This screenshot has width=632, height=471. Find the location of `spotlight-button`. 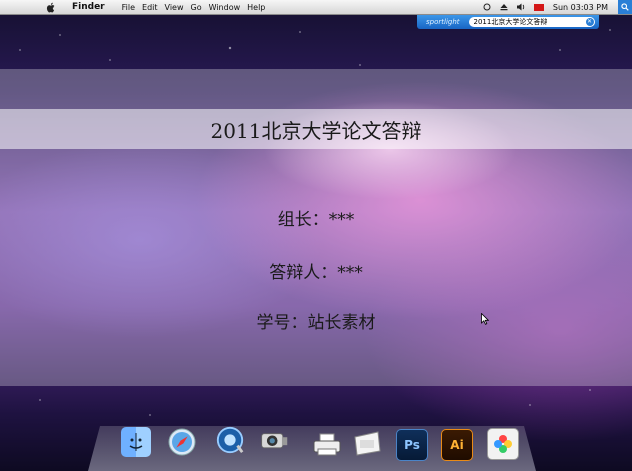

spotlight-button is located at coordinates (625, 7).